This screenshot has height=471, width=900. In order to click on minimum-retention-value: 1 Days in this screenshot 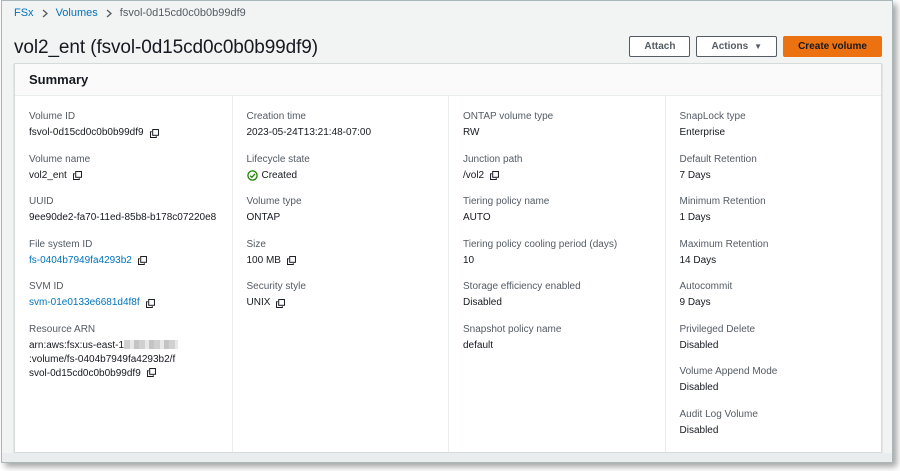, I will do `click(695, 217)`.